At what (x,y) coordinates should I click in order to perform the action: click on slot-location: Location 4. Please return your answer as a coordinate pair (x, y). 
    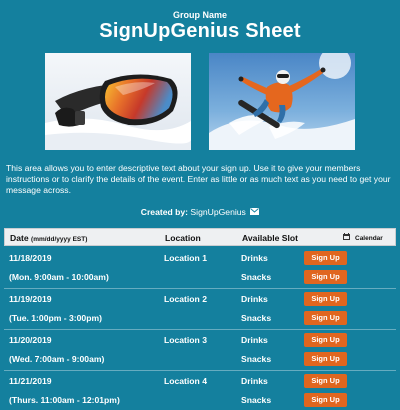
    Looking at the image, I should click on (185, 381).